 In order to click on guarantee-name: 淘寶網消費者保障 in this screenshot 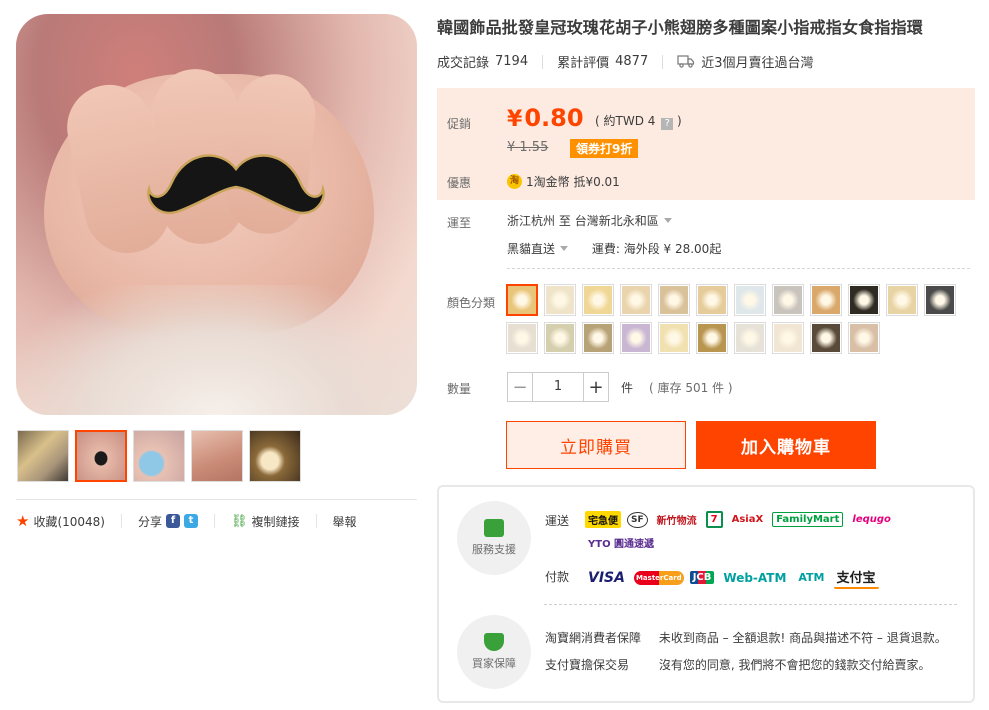, I will do `click(593, 638)`.